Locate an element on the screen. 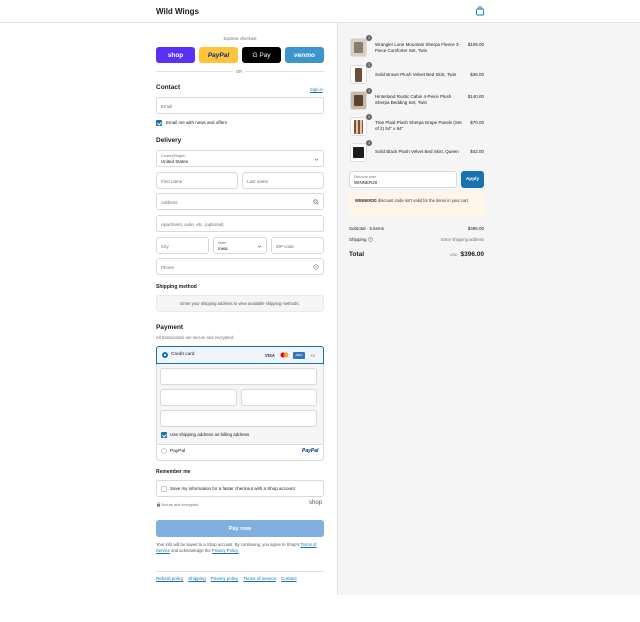 This screenshot has width=640, height=622. city-field: City is located at coordinates (182, 245).